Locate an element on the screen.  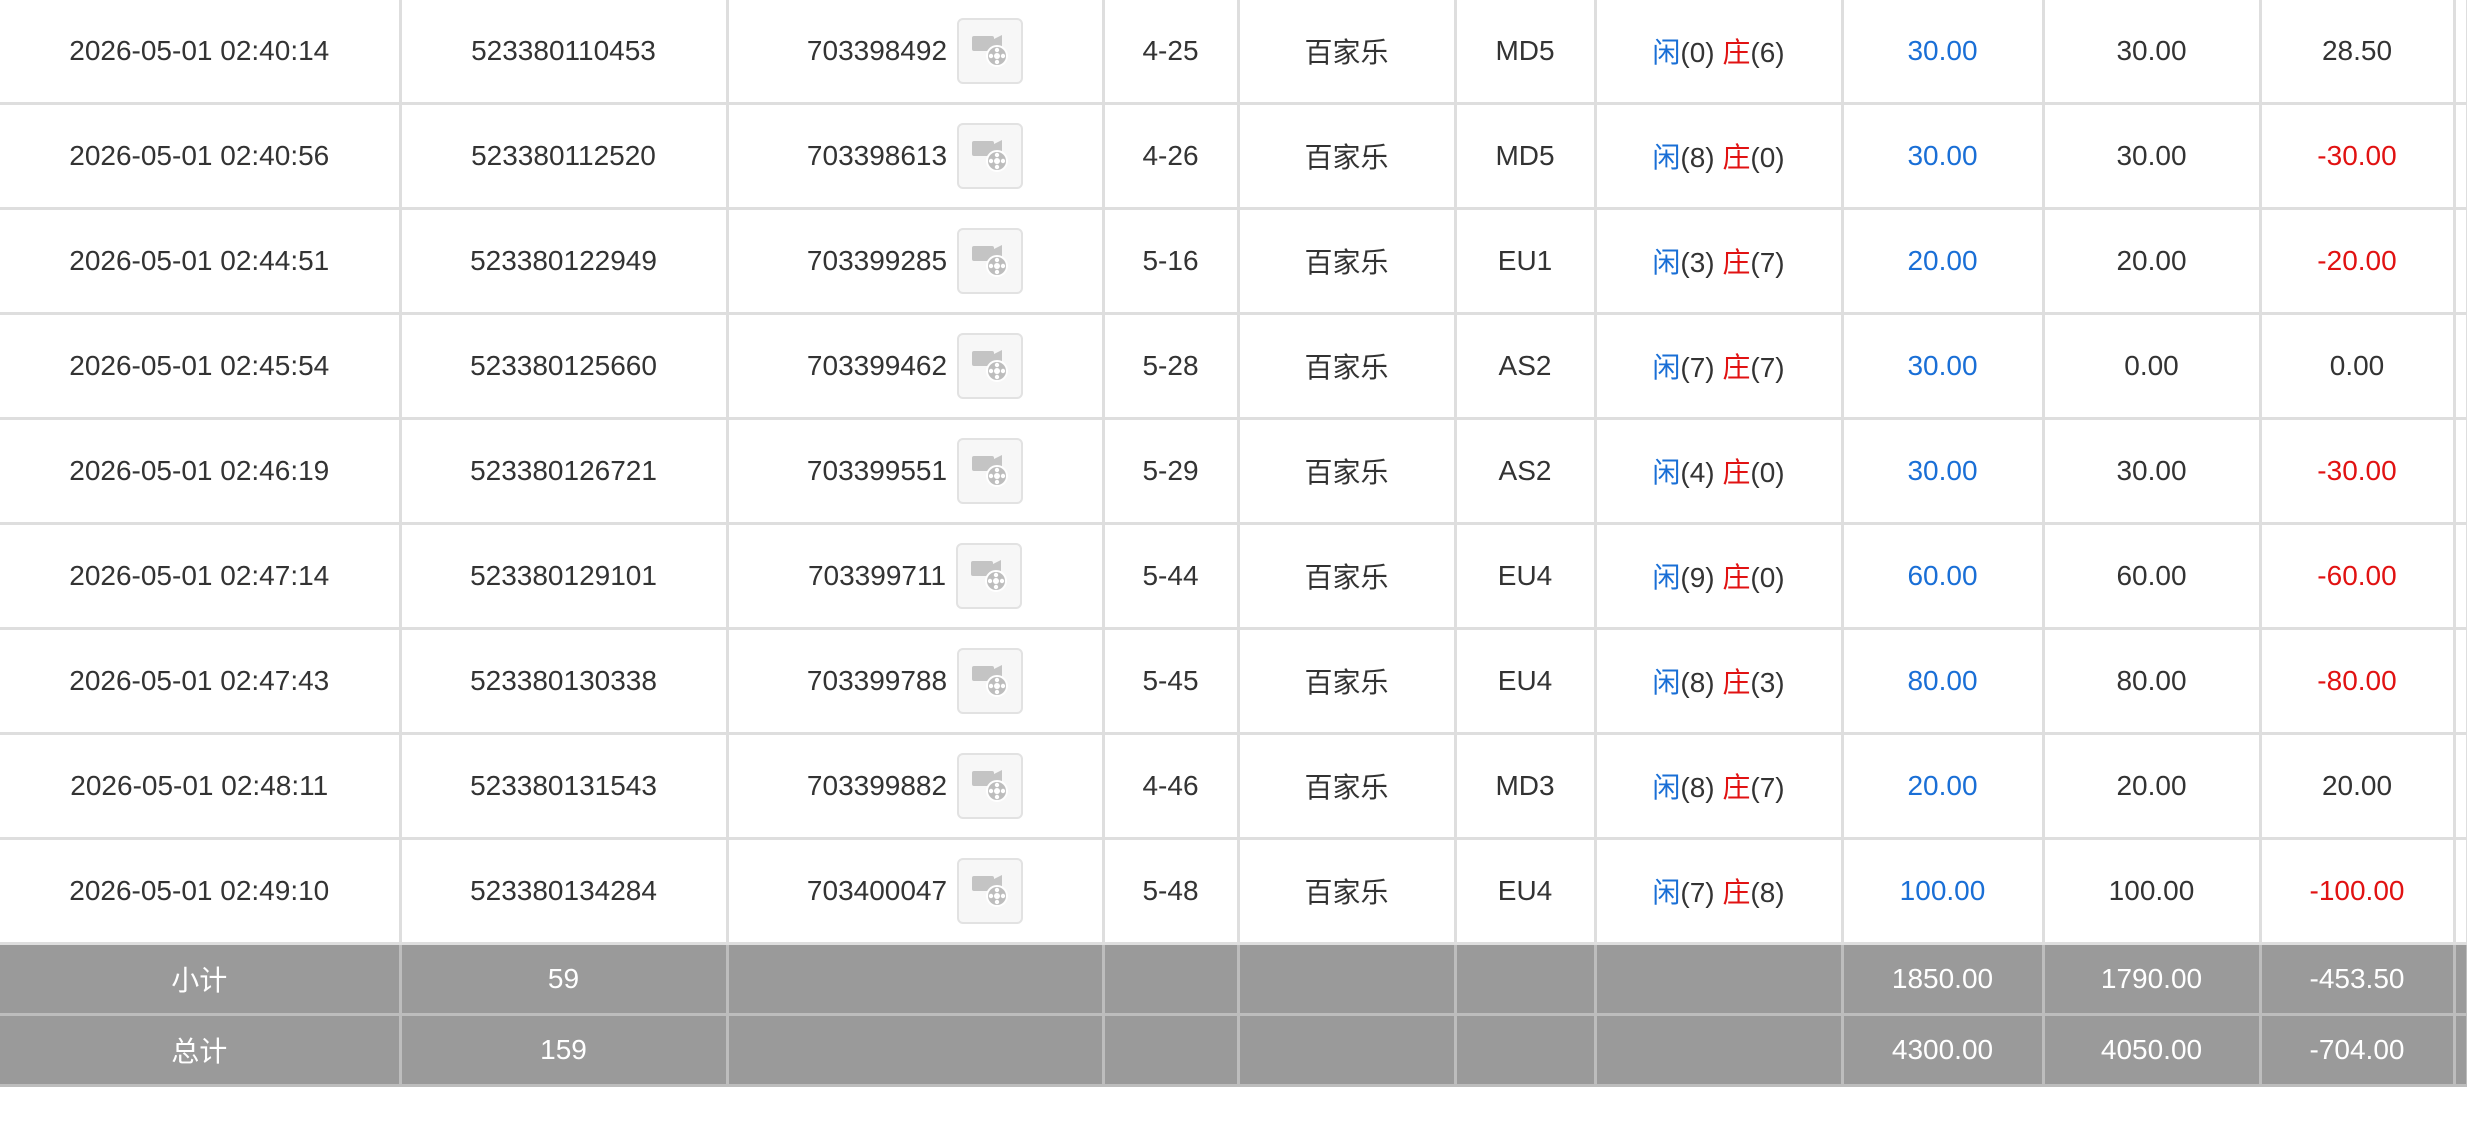
total-row: 总计 159 4300.00 4050.00 -704.00 is located at coordinates (1233, 1050).